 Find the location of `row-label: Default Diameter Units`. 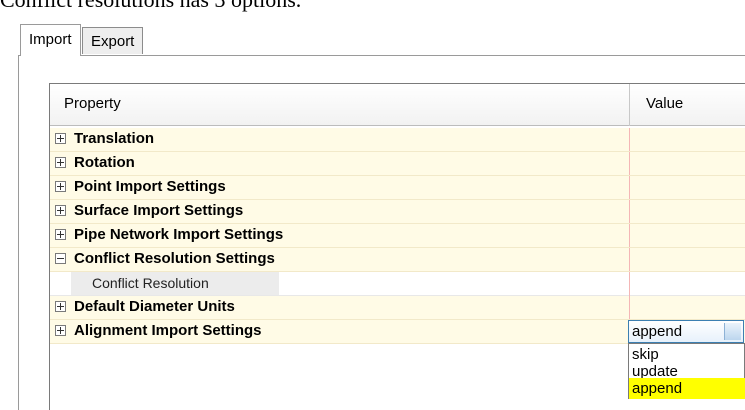

row-label: Default Diameter Units is located at coordinates (154, 306).